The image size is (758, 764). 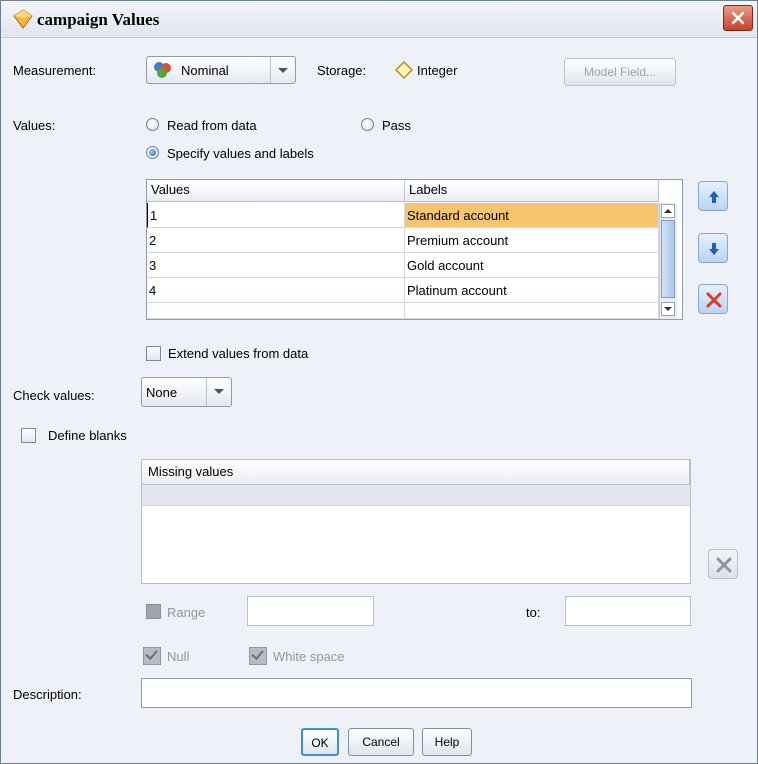 I want to click on radio-read-from-data-label: Read from data, so click(x=212, y=125).